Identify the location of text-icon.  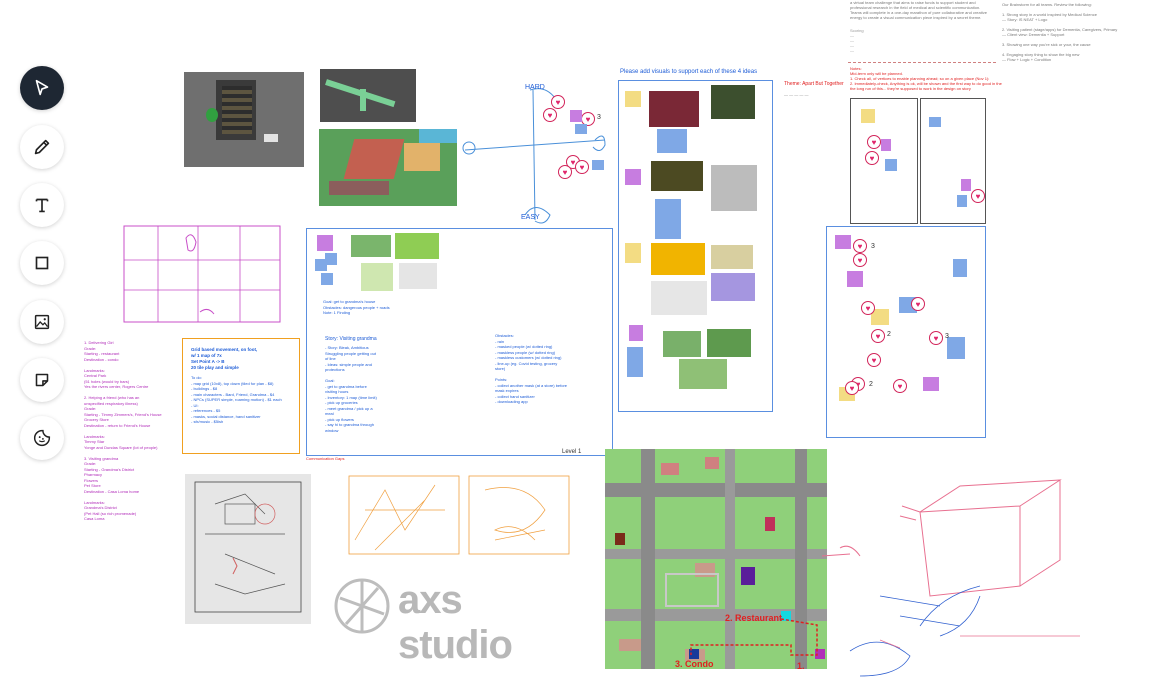
(42, 205).